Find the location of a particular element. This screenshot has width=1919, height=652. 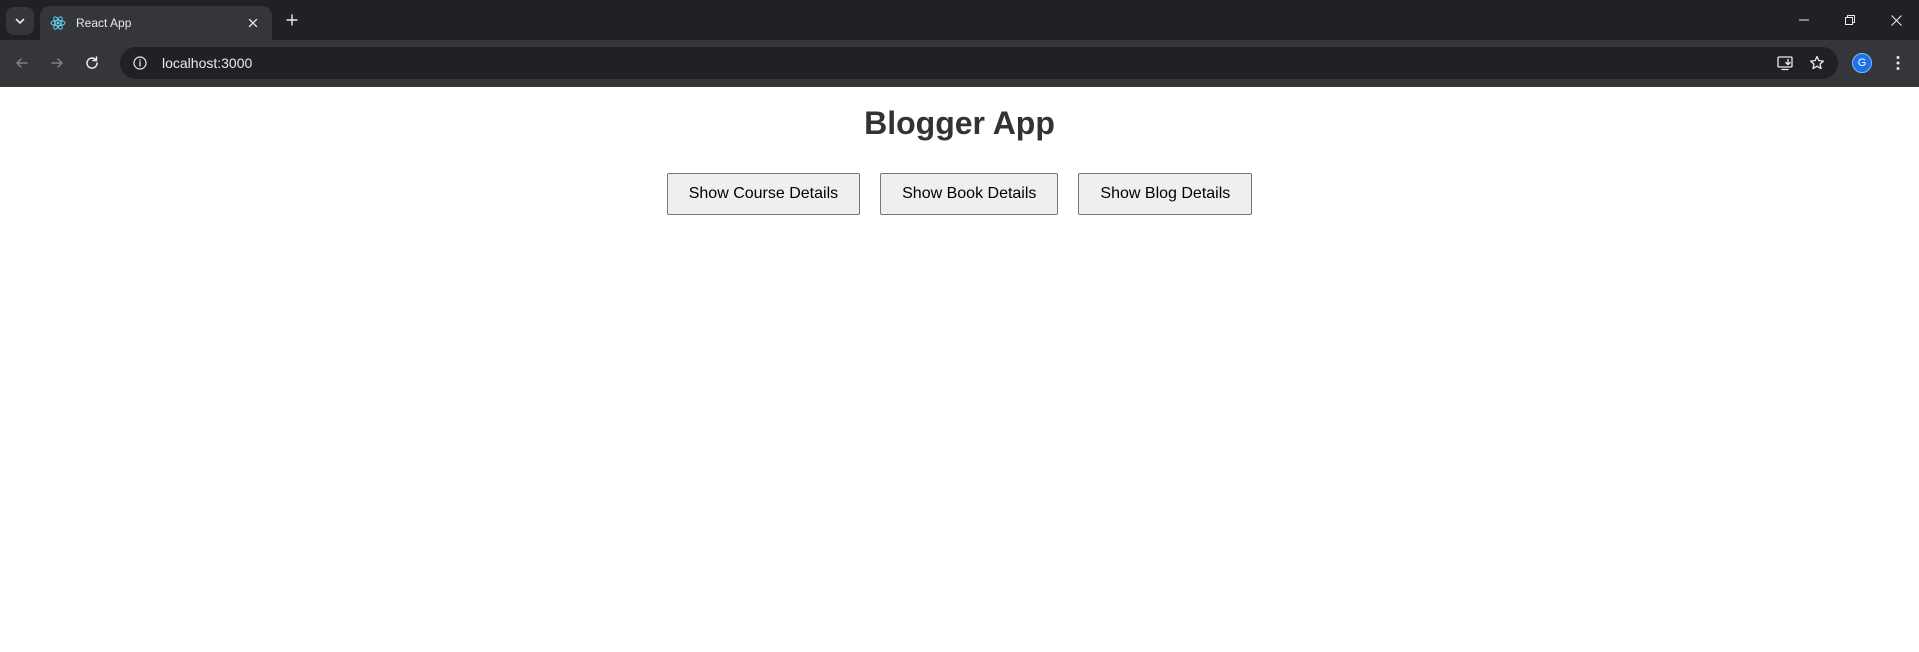

minimize-icon is located at coordinates (1804, 20).